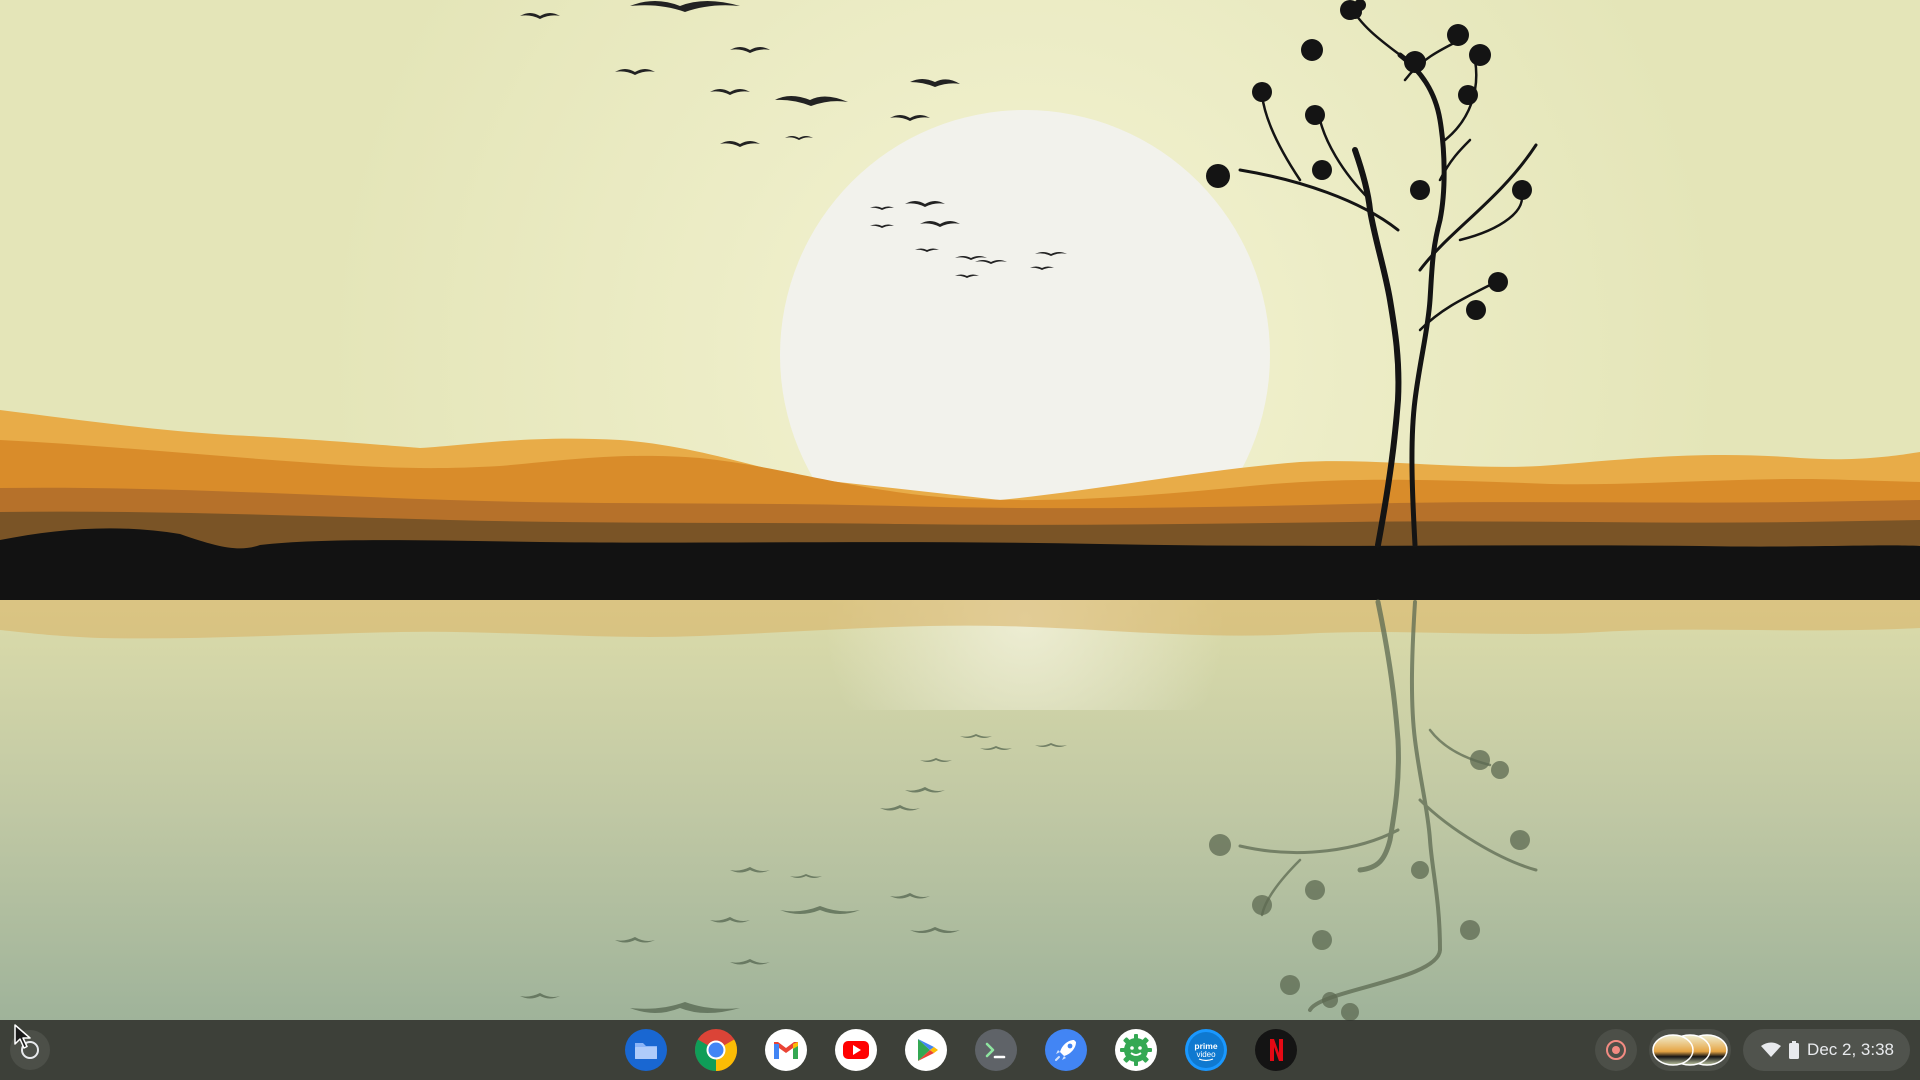 This screenshot has width=1920, height=1080. I want to click on shelf-app-terminal, so click(996, 1050).